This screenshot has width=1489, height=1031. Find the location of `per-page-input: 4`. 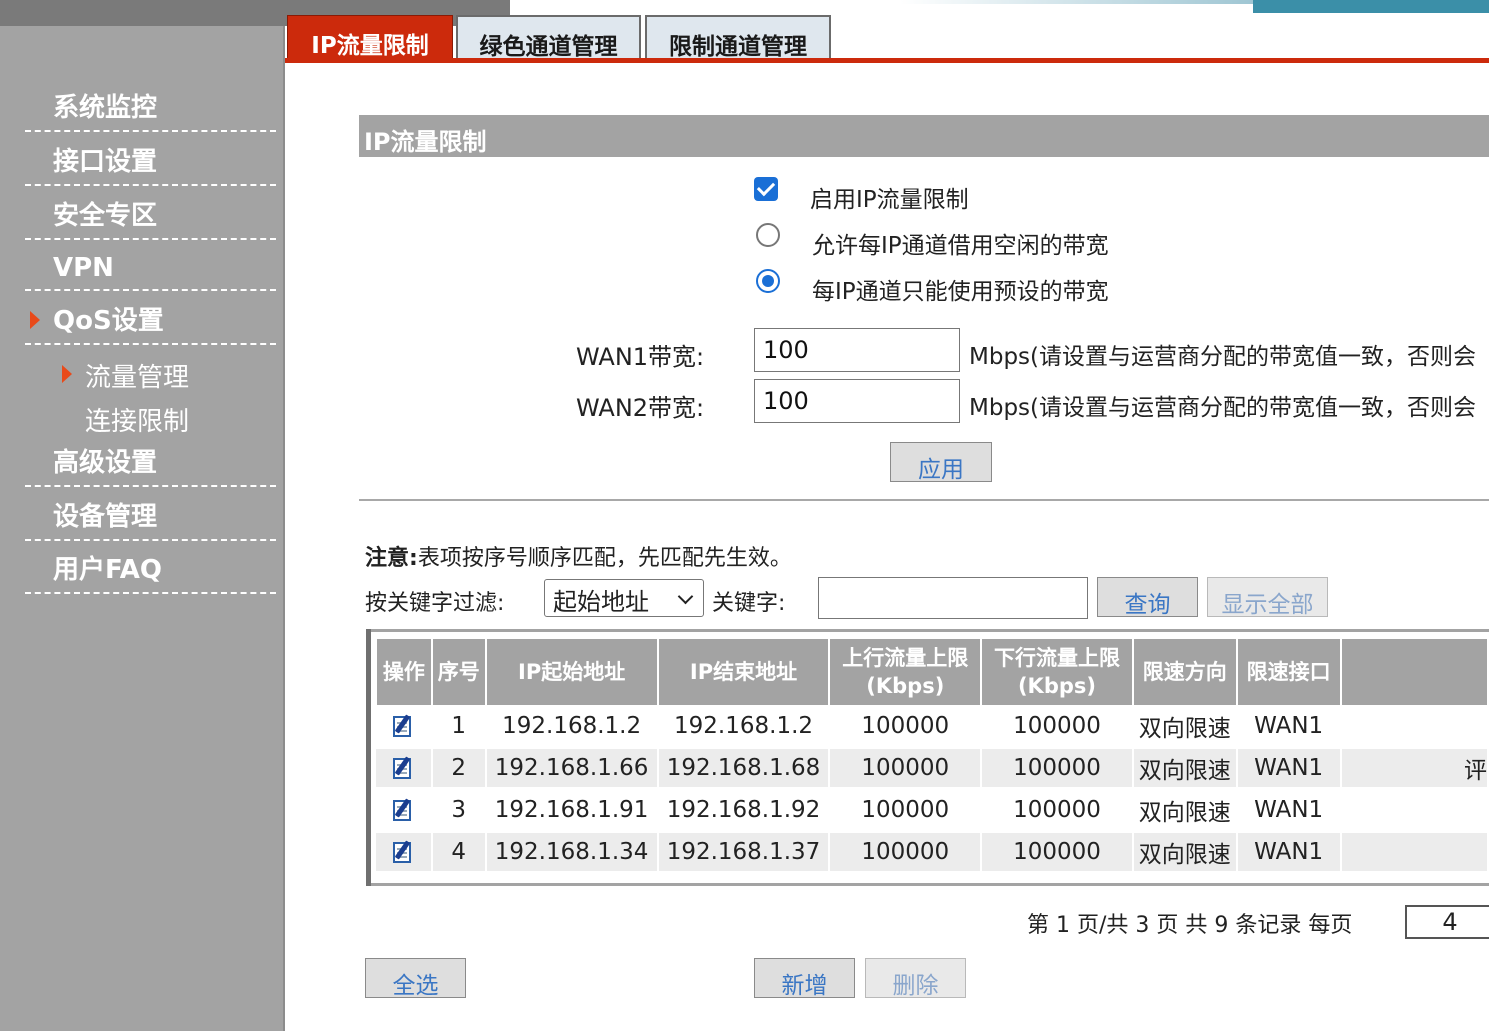

per-page-input: 4 is located at coordinates (1447, 922).